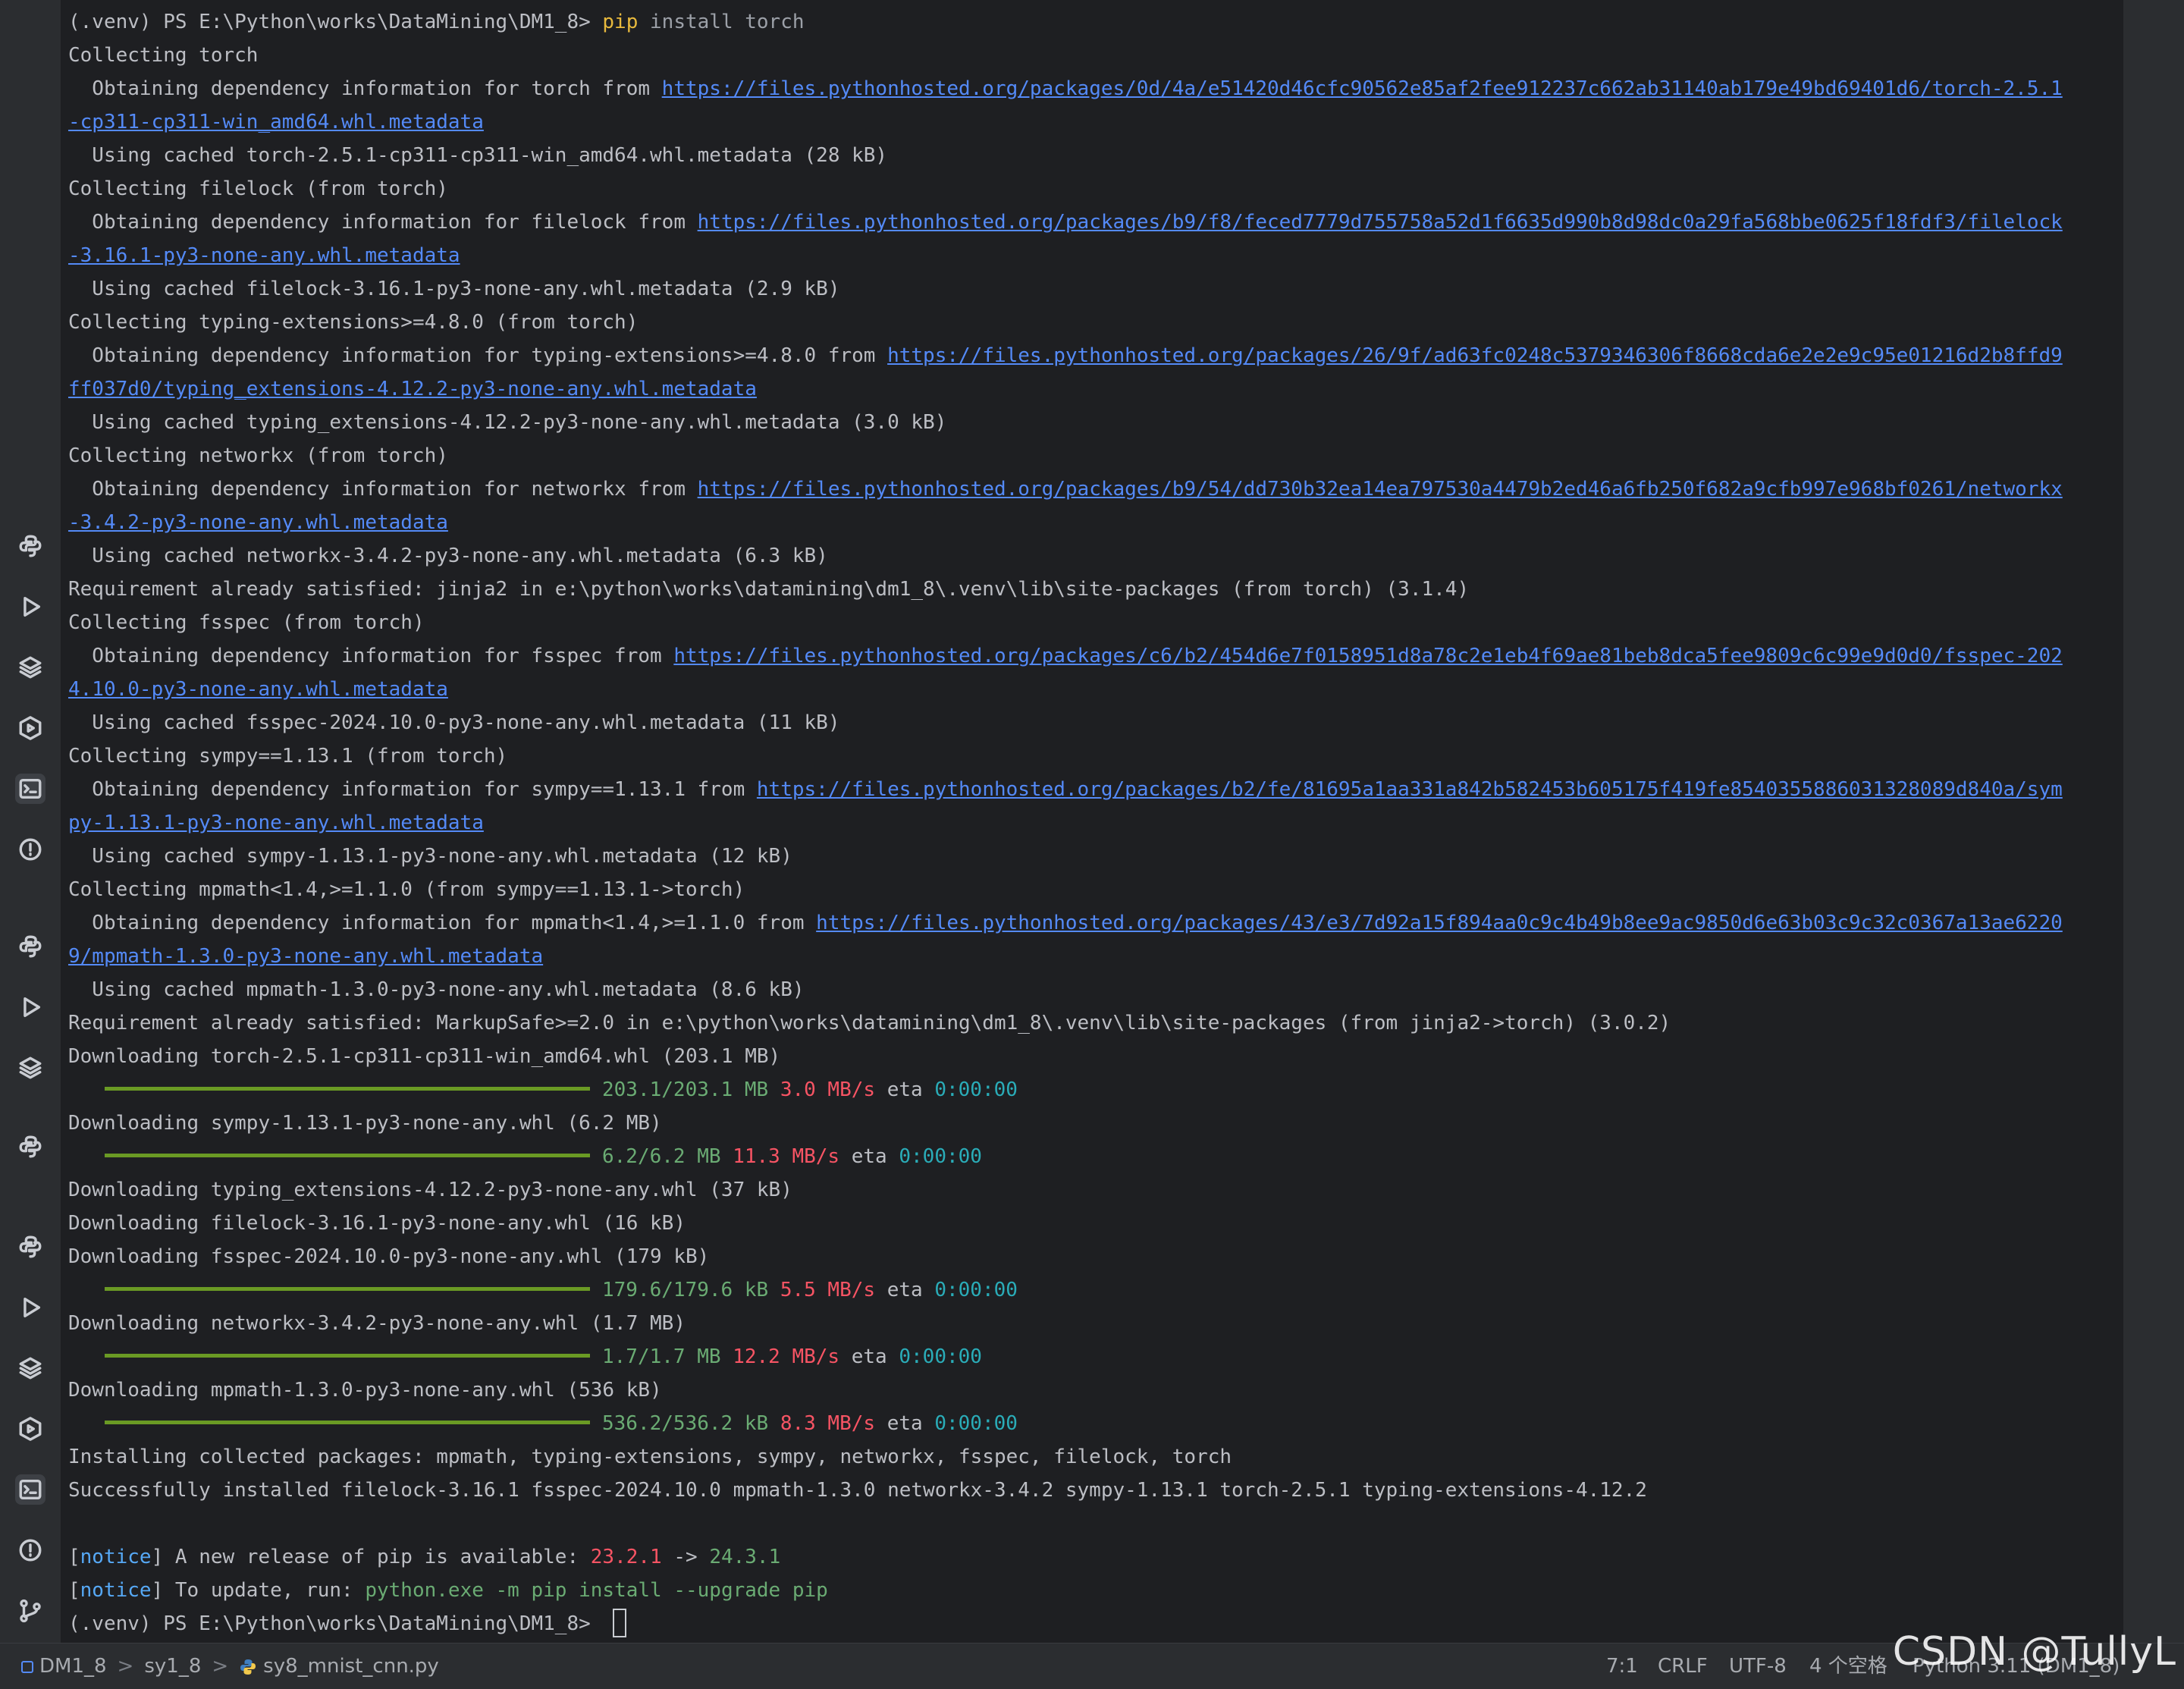 The image size is (2184, 1689). I want to click on breadcrumb-folder: sy1_8, so click(172, 1667).